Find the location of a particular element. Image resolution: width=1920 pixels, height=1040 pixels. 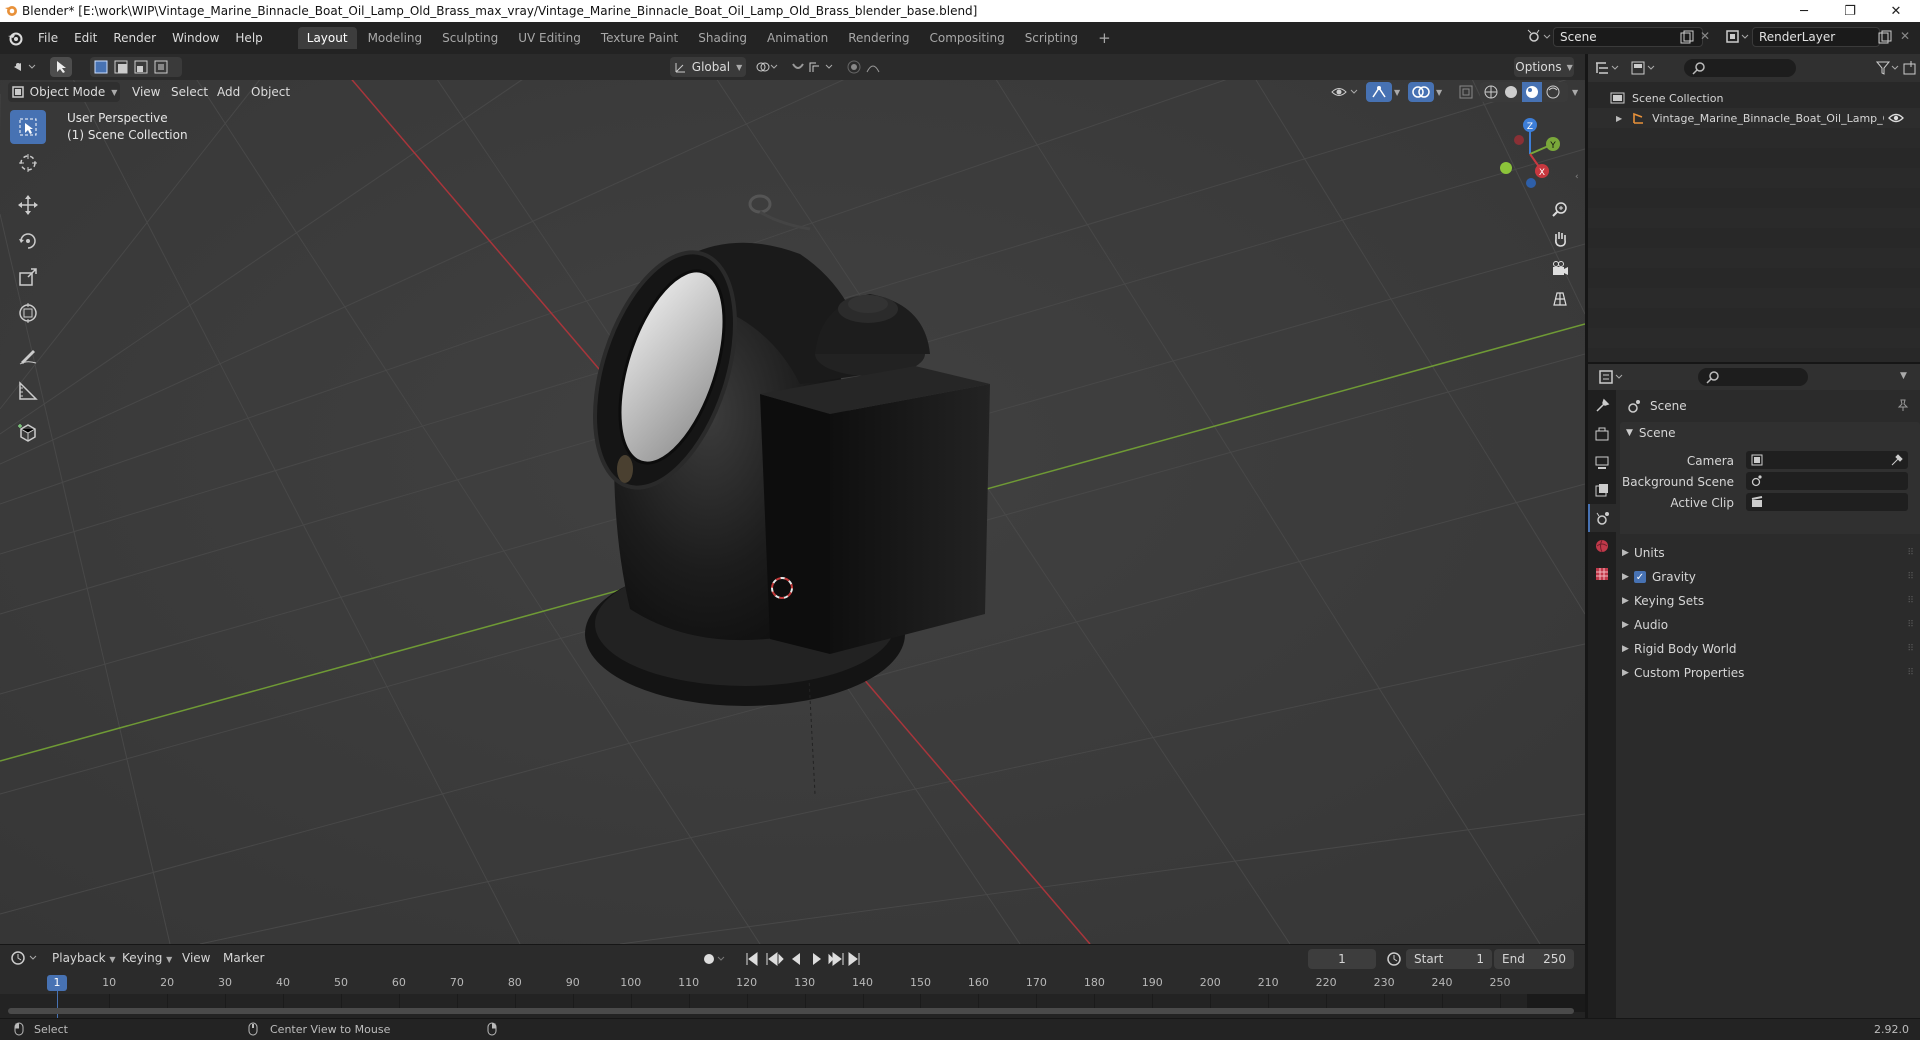

restore-button: ❐ is located at coordinates (1850, 11).